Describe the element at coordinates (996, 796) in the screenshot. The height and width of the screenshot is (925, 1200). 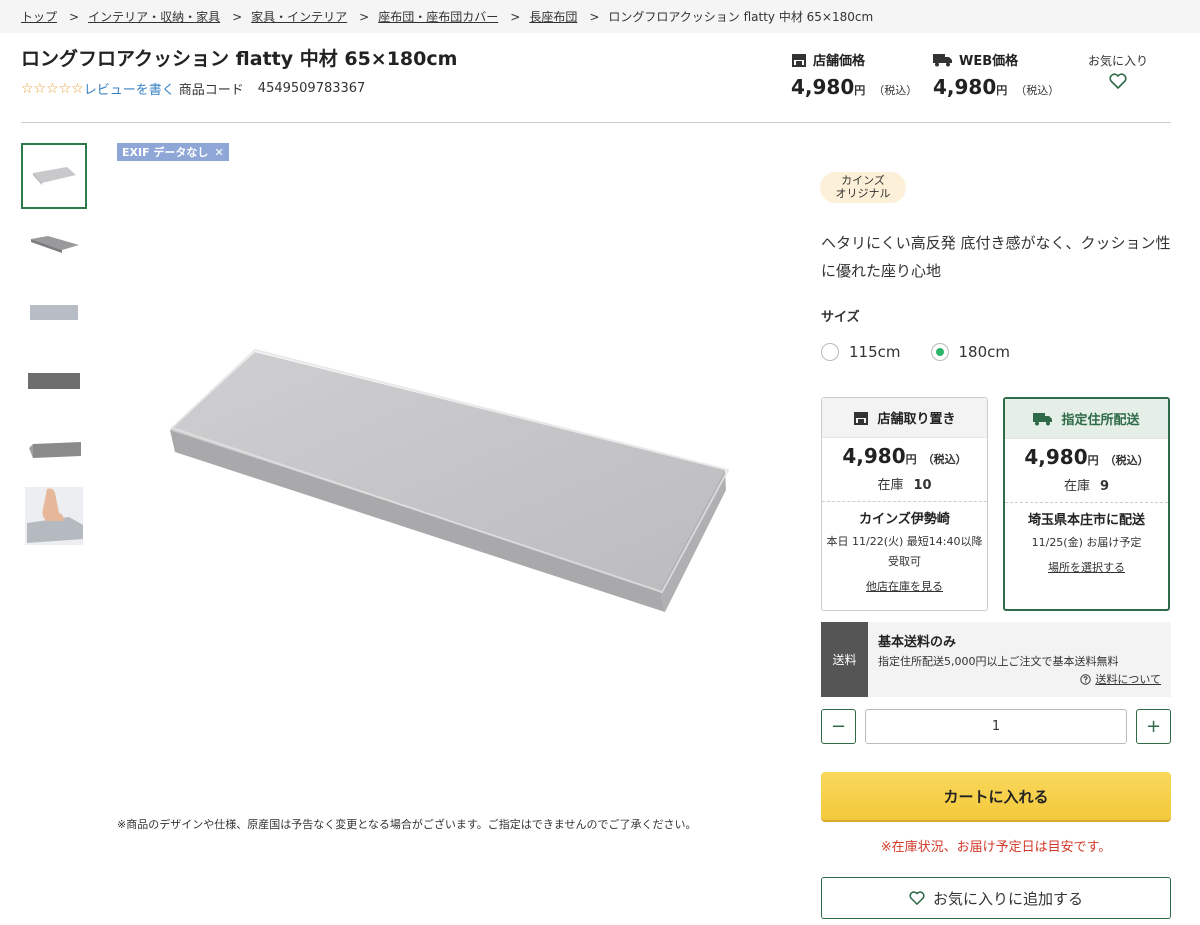
I see `add-to-cart-button: カートに入れる` at that location.